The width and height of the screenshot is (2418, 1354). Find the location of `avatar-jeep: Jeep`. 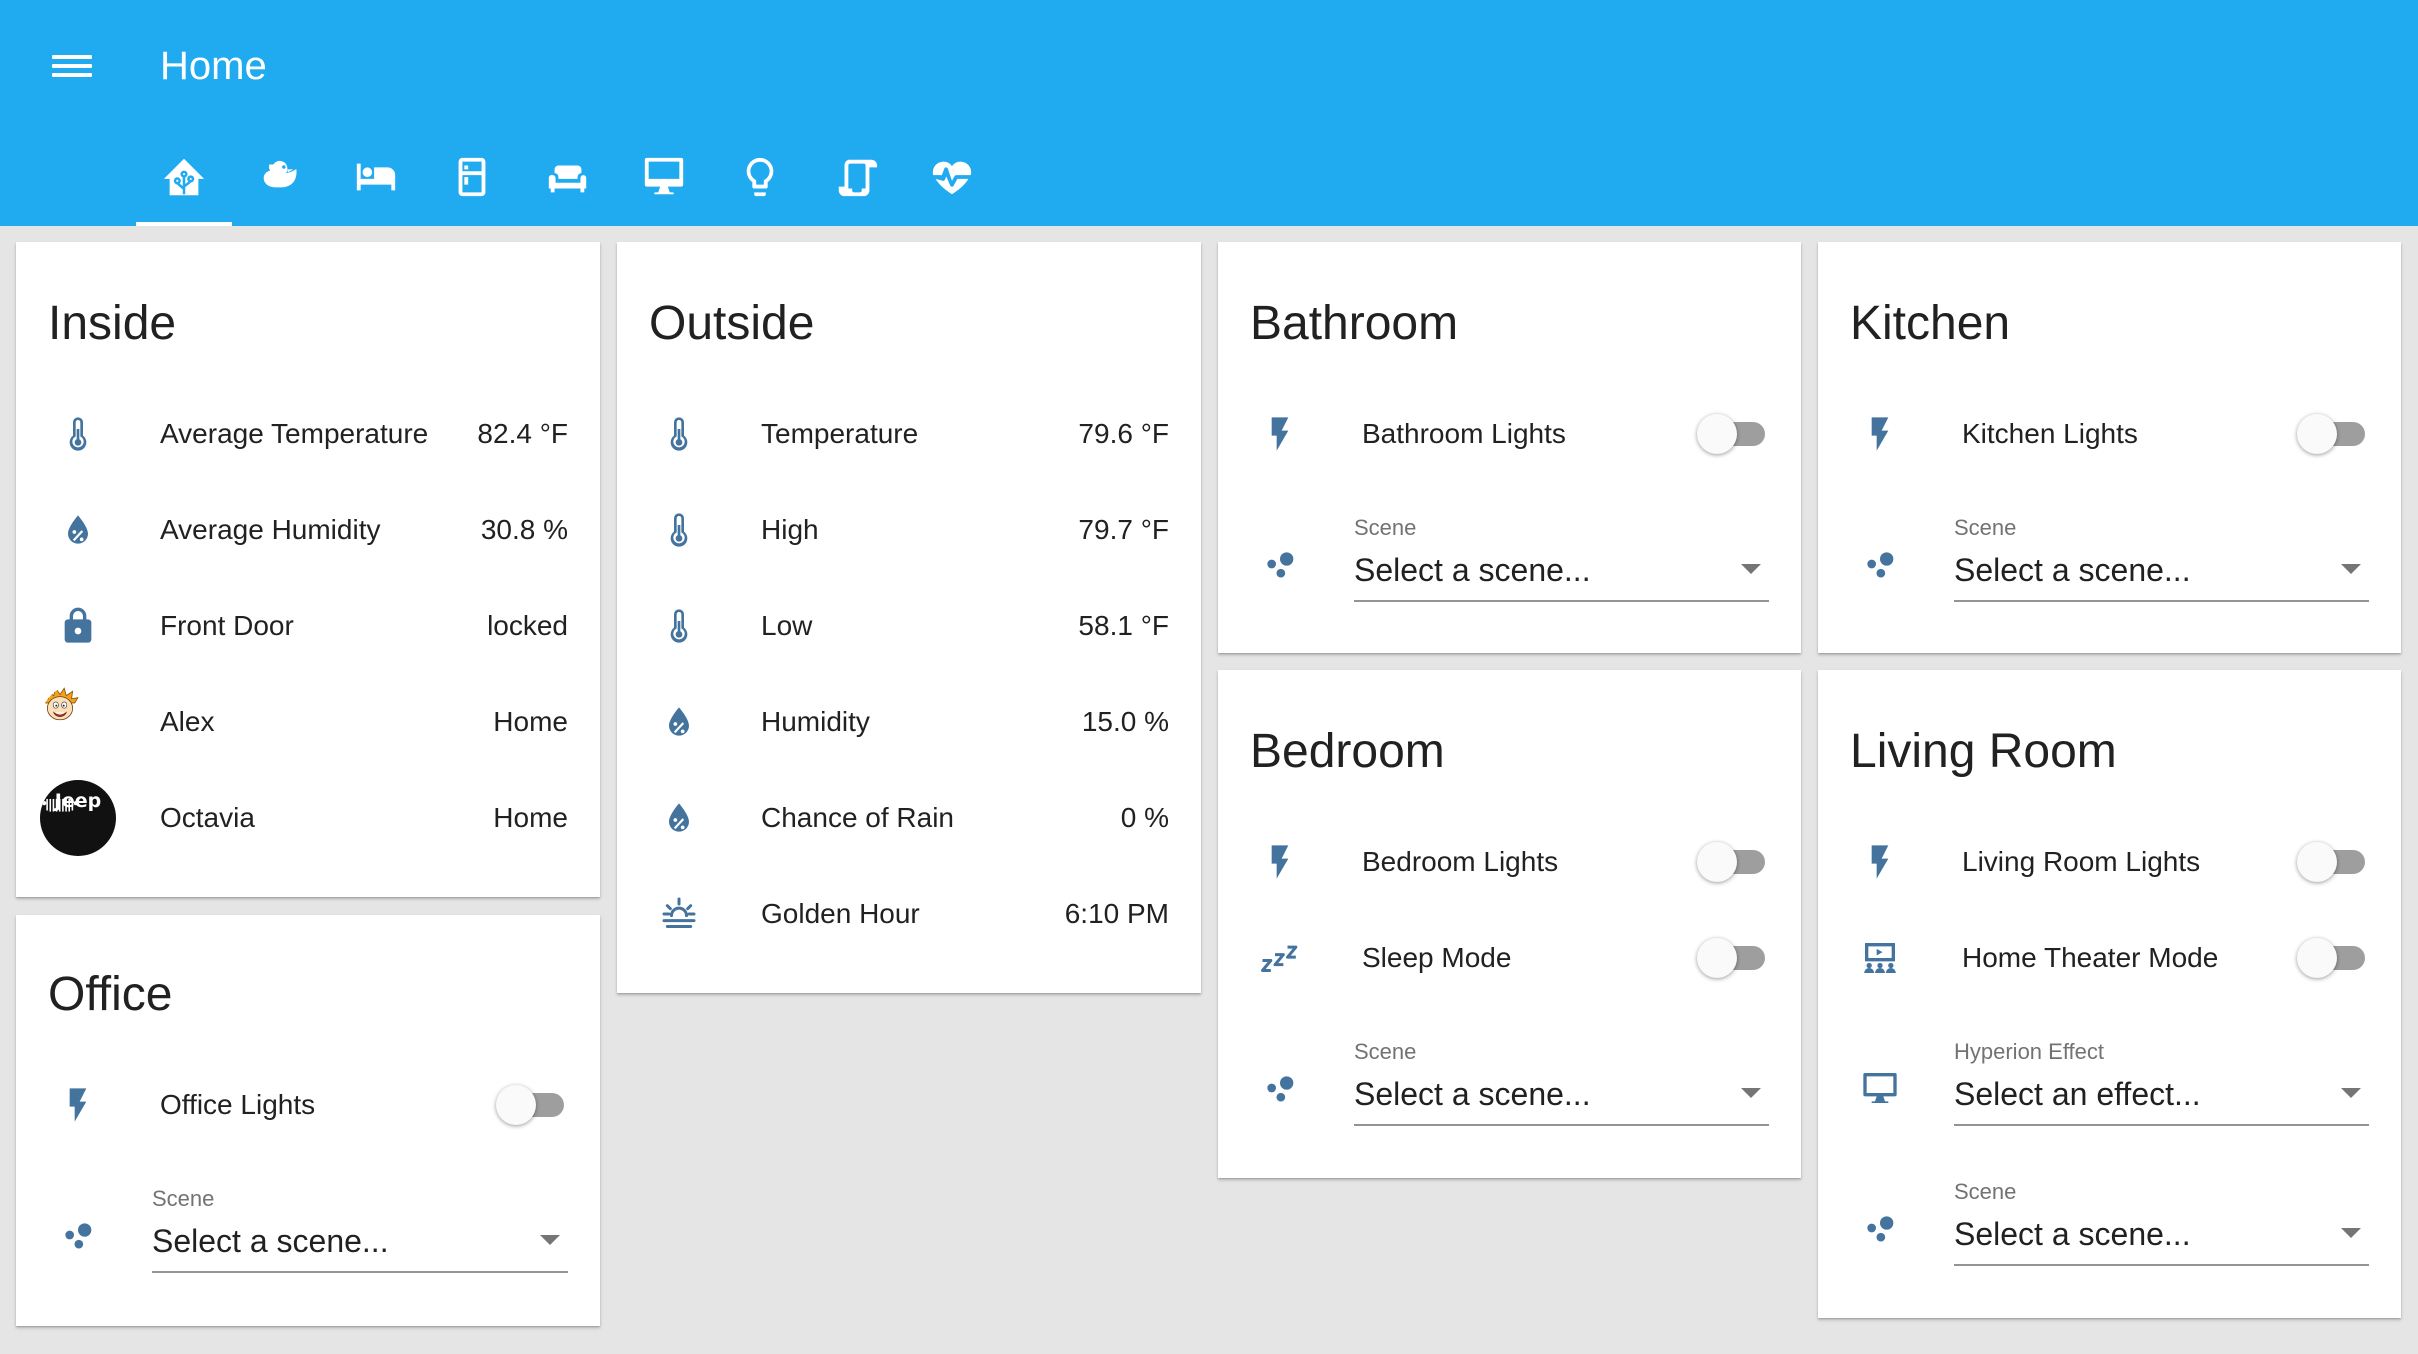

avatar-jeep: Jeep is located at coordinates (78, 818).